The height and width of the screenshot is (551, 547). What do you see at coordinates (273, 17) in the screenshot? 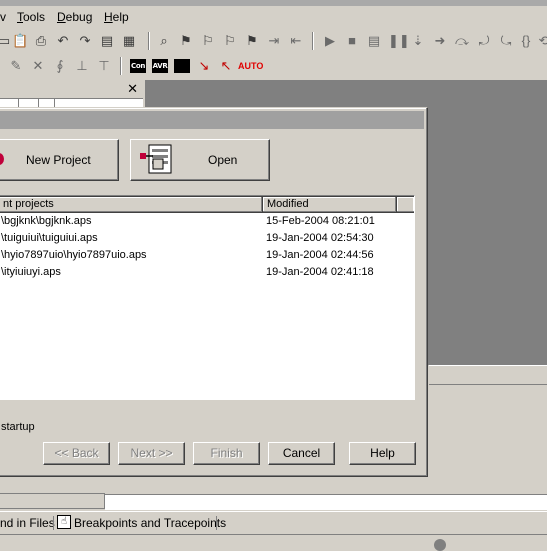
I see `menu-bar: v Tools Debug Help` at bounding box center [273, 17].